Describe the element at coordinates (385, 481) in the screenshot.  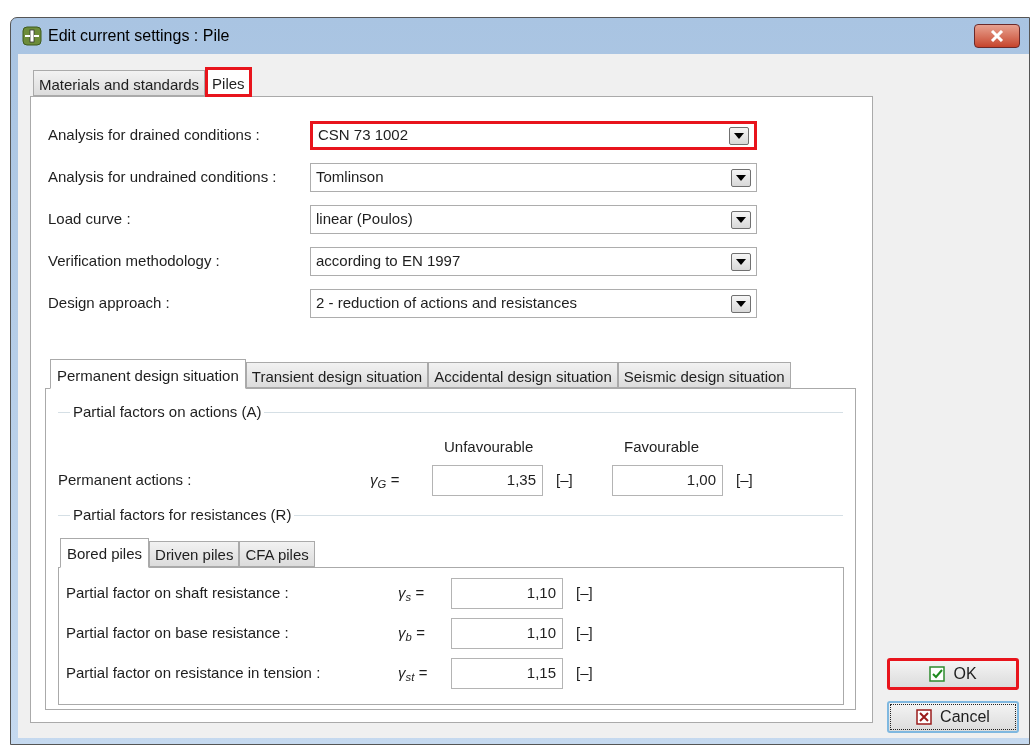
I see `factor-symbol: γ$_{G}$ =` at that location.